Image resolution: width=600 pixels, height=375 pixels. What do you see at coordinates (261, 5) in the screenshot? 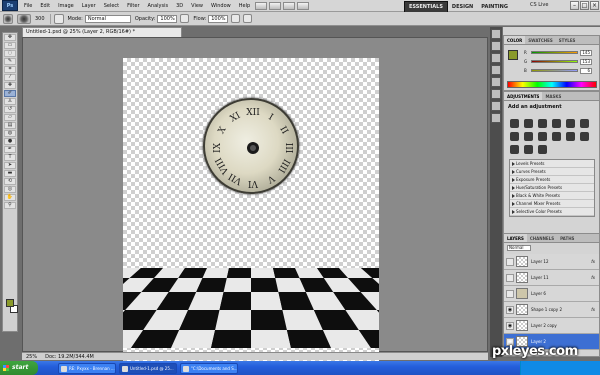
I see `bridge-button` at bounding box center [261, 5].